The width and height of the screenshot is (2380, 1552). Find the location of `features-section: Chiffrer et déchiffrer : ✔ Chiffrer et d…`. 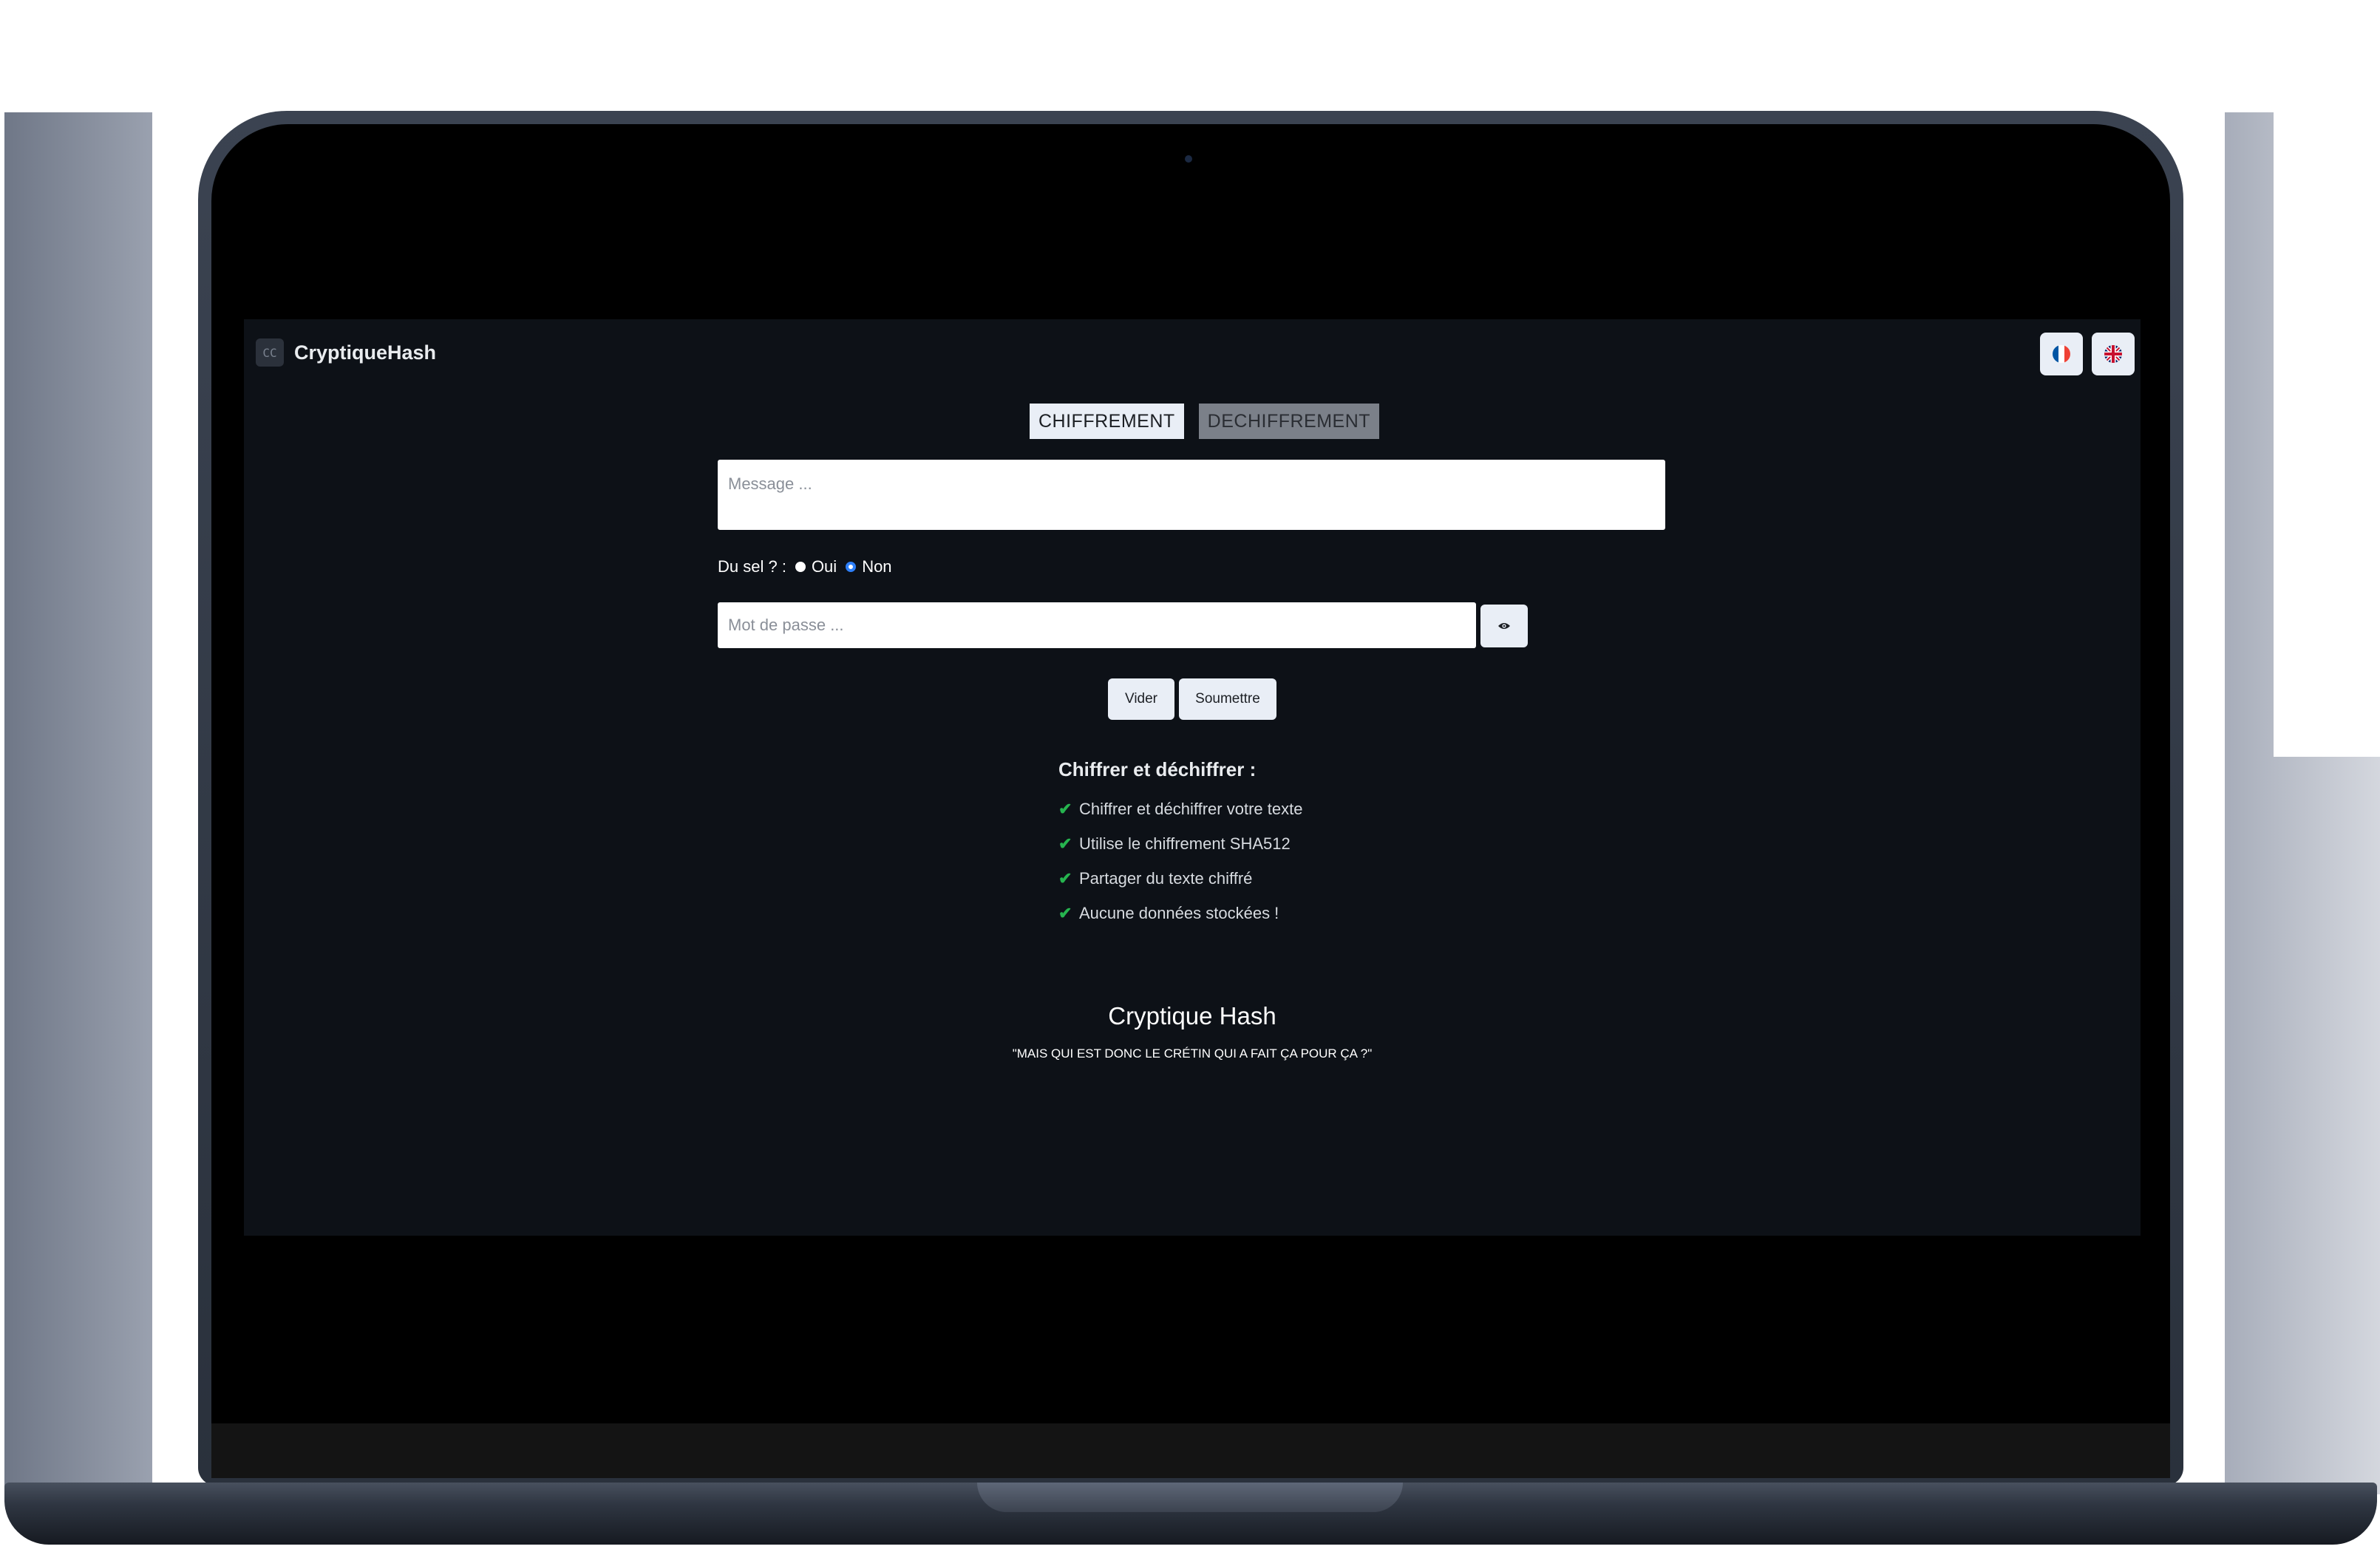

features-section: Chiffrer et déchiffrer : ✔ Chiffrer et d… is located at coordinates (1180, 844).